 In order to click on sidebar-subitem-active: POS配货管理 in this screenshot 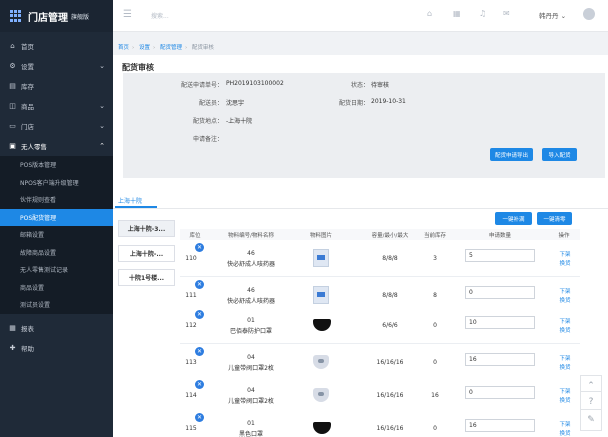, I will do `click(56, 217)`.